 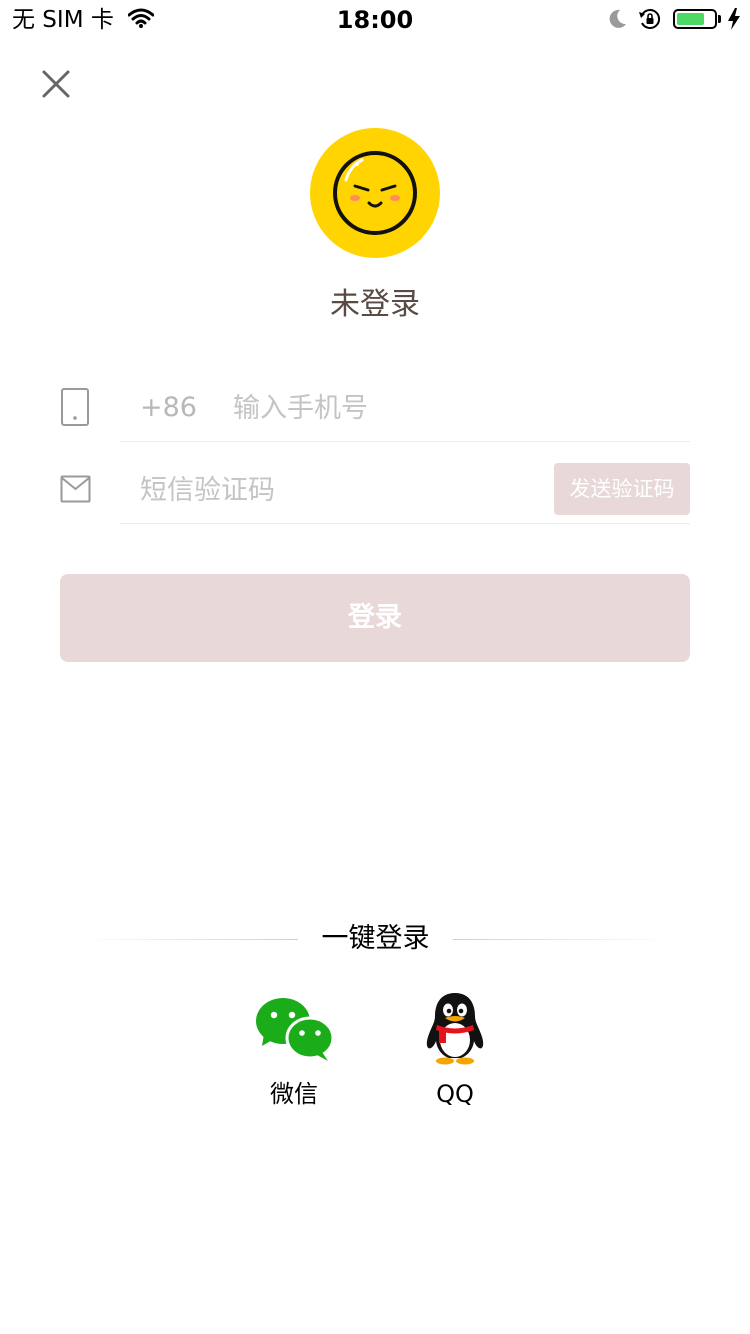 I want to click on battery-fill, so click(x=690, y=19).